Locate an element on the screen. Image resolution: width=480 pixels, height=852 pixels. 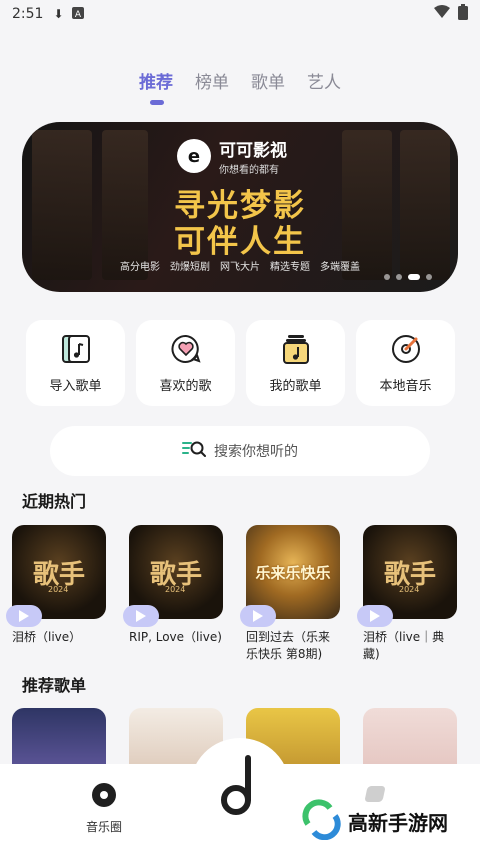
tab-recommend: 推荐 is located at coordinates (156, 80).